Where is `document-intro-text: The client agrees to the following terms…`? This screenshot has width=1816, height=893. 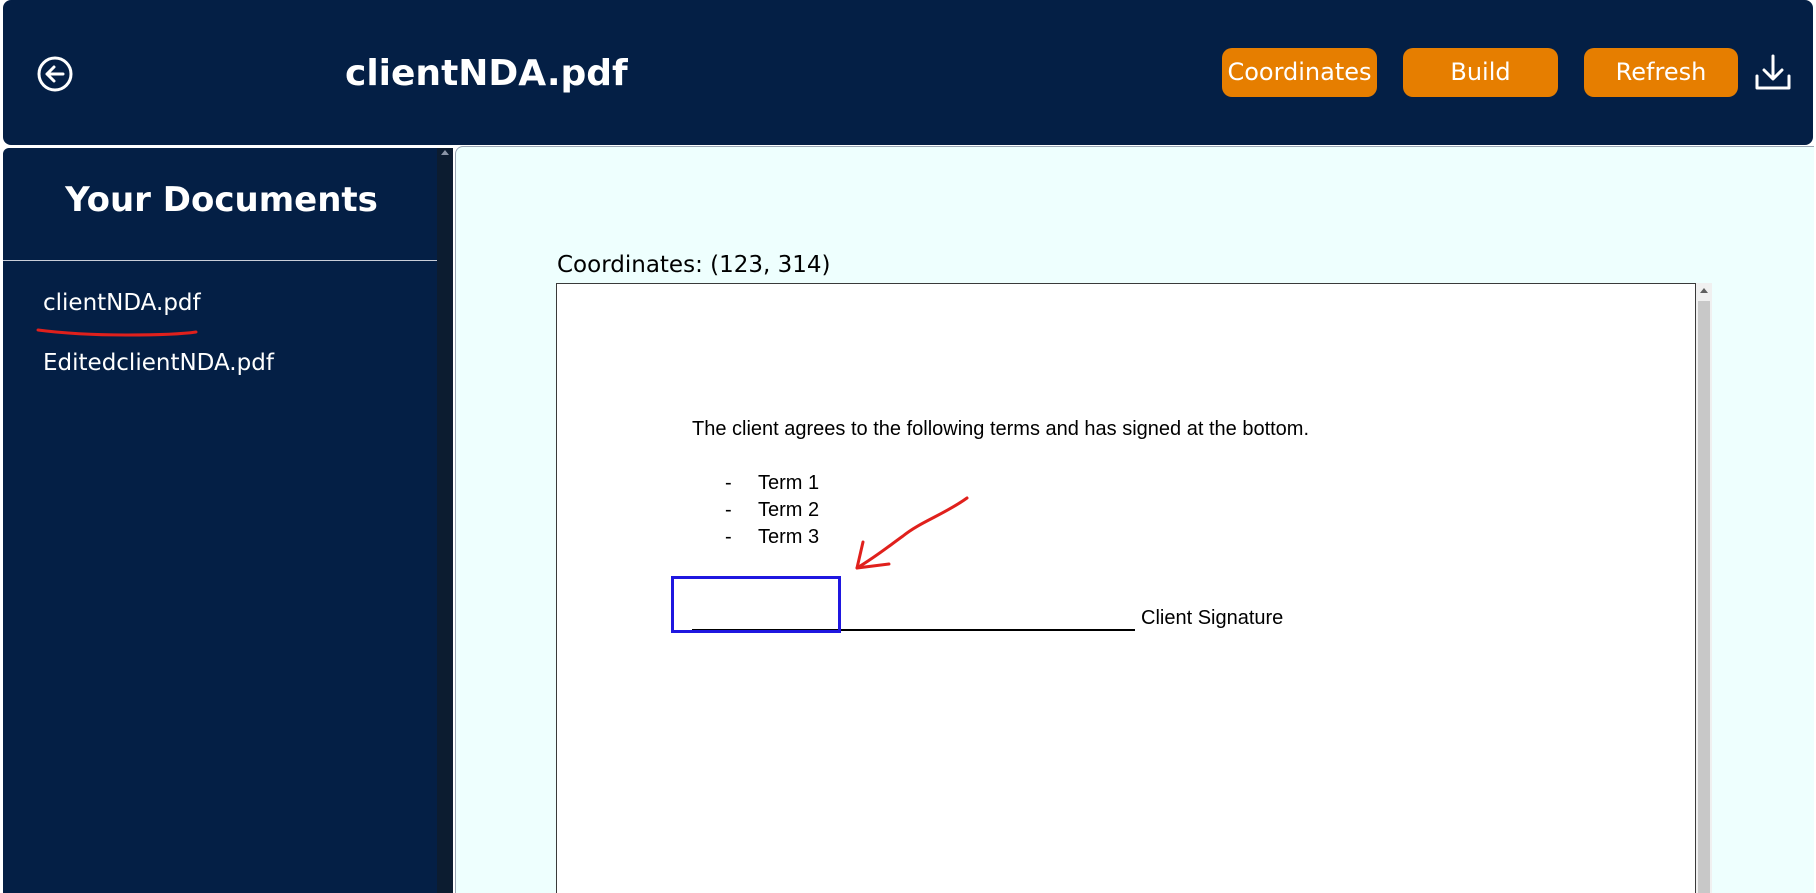 document-intro-text: The client agrees to the following terms… is located at coordinates (1001, 429).